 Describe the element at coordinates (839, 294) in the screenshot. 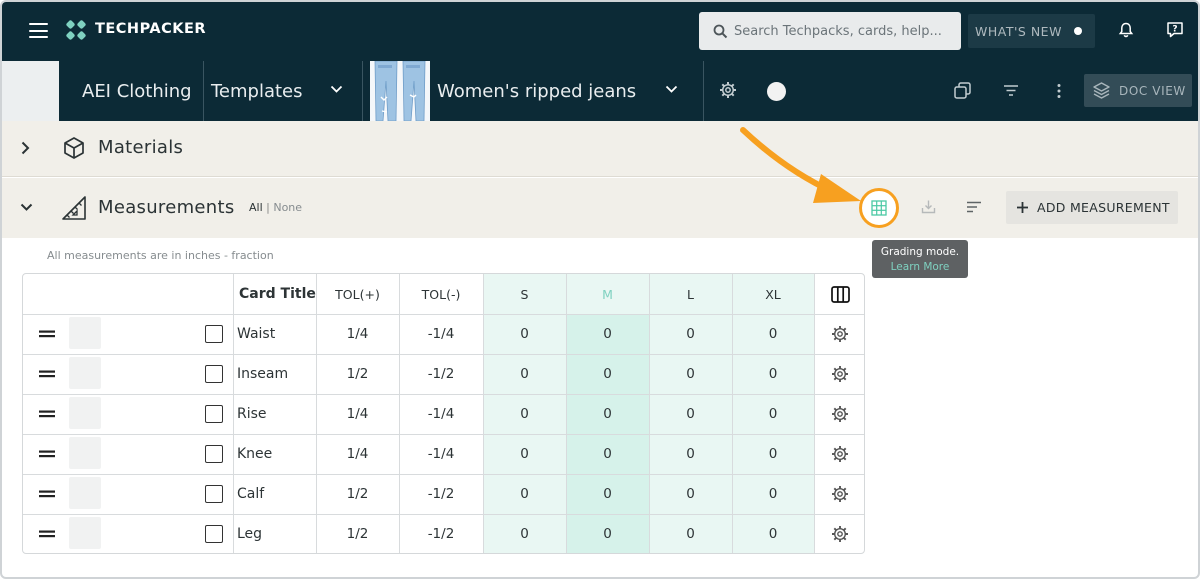

I see `columns-icon` at that location.